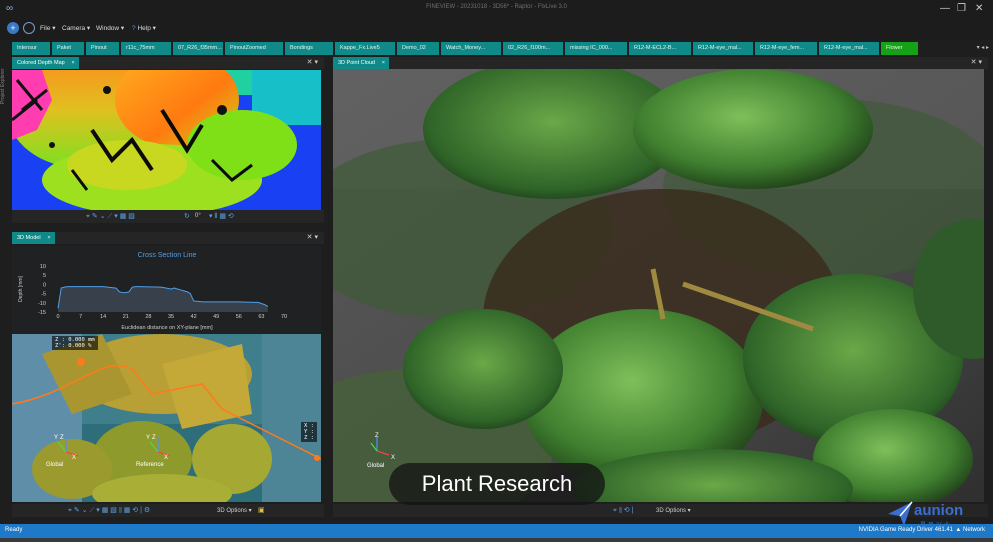 This screenshot has height=542, width=993. What do you see at coordinates (660, 63) in the screenshot?
I see `cloud-panel-header: 3D Point Cloud × ✕ ▾` at bounding box center [660, 63].